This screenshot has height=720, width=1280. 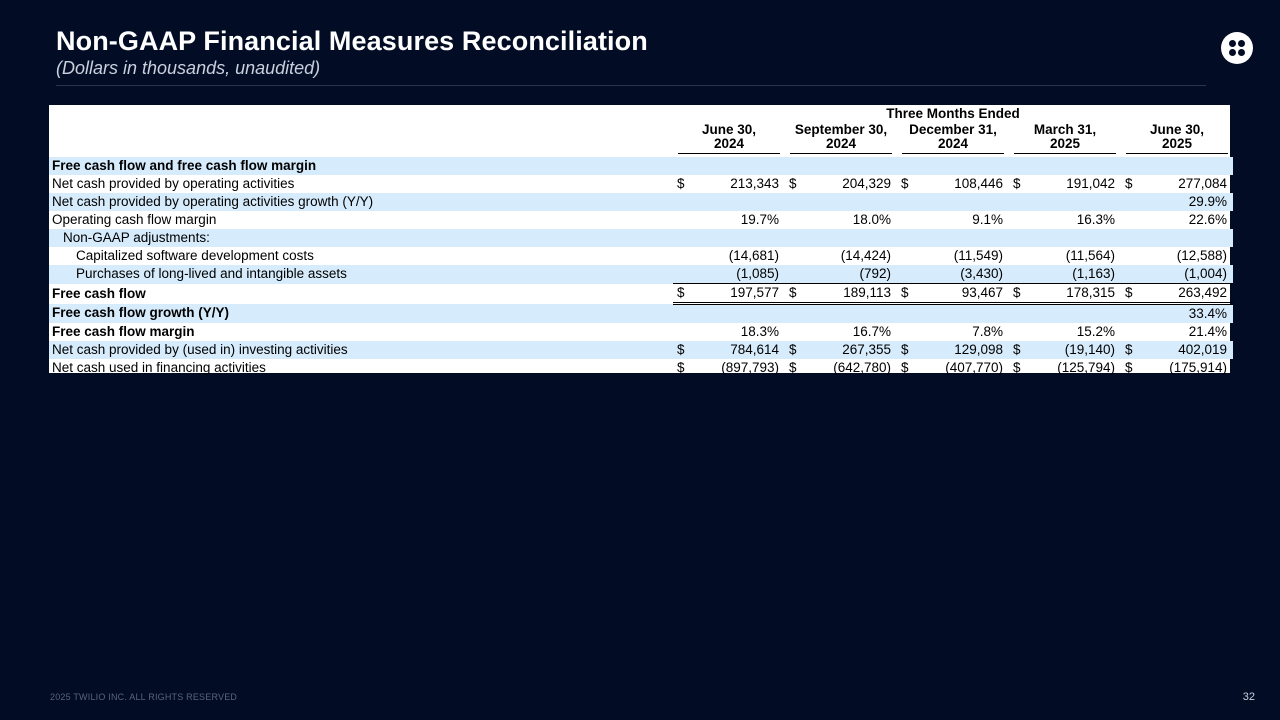 I want to click on row-label: Non-GAAP adjustments:, so click(x=361, y=238).